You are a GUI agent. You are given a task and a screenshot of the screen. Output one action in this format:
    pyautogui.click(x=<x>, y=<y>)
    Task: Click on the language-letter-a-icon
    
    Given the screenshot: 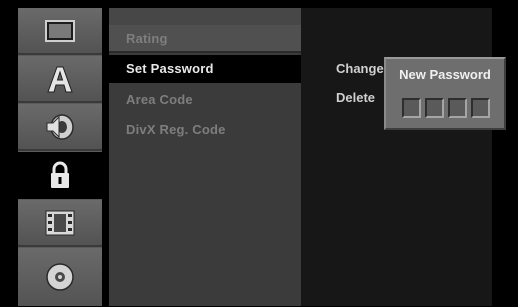 What is the action you would take?
    pyautogui.click(x=60, y=79)
    